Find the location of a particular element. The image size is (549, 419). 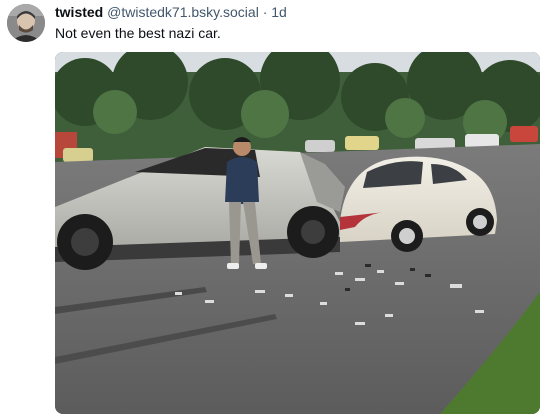

author-display-name: twisted is located at coordinates (79, 12).